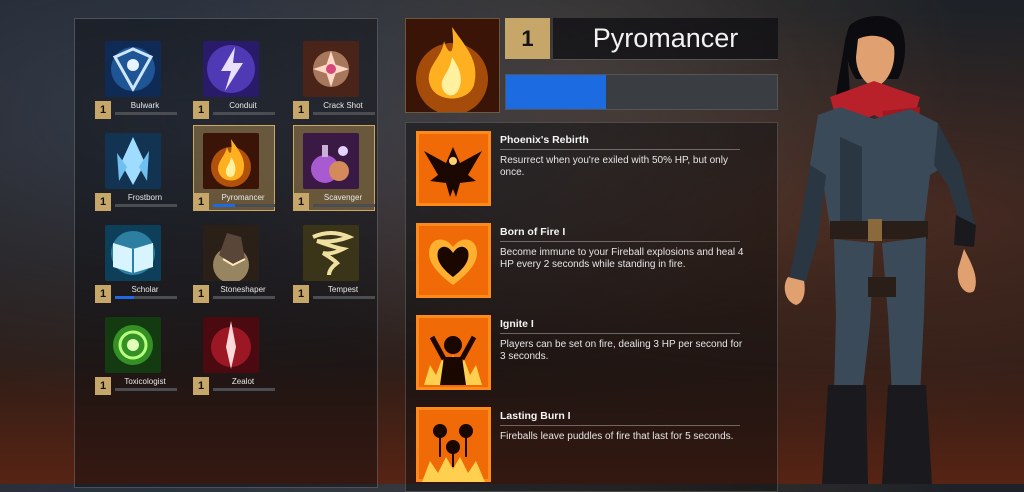 This screenshot has height=492, width=1024. I want to click on class-card-toxicologist: 1 Toxicologist, so click(140, 362).